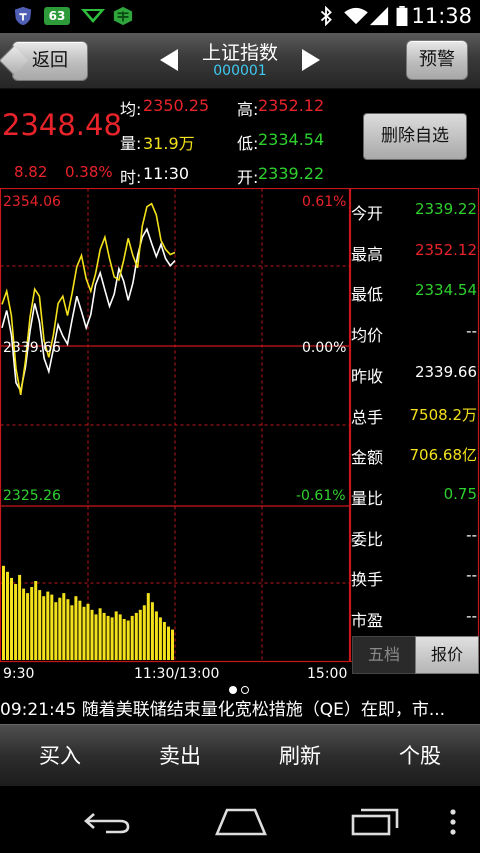 The image size is (480, 853). Describe the element at coordinates (367, 213) in the screenshot. I see `side-row-key: 今开` at that location.